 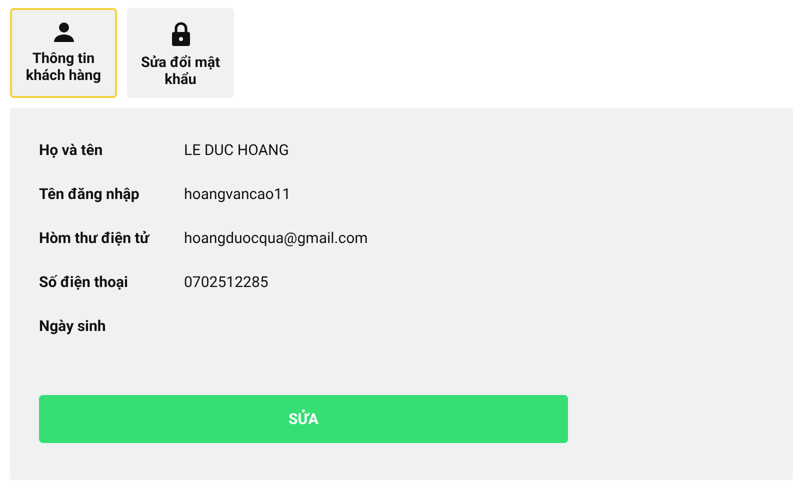 I want to click on field-label: Số điện thoại, so click(x=84, y=282).